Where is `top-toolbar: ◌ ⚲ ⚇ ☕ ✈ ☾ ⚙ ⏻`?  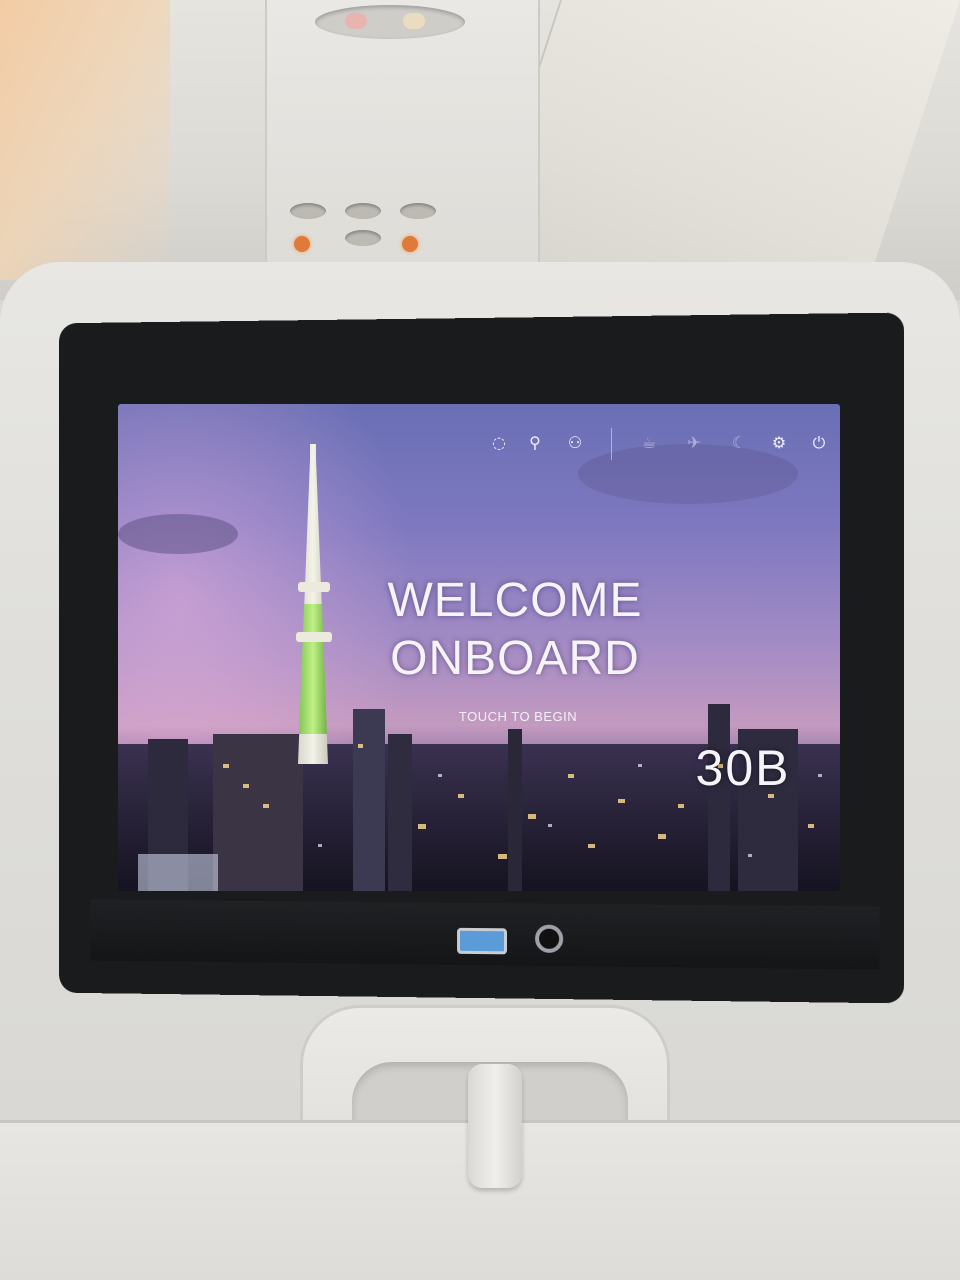
top-toolbar: ◌ ⚲ ⚇ ☕ ✈ ☾ ⚙ ⏻ is located at coordinates (648, 442).